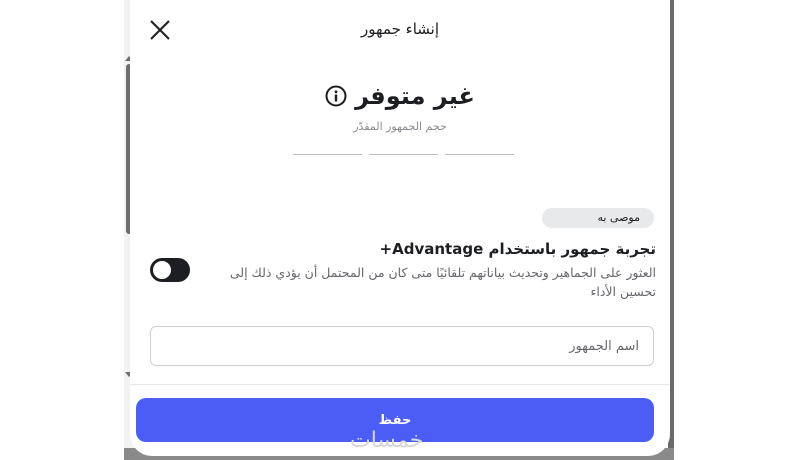 This screenshot has width=800, height=460. Describe the element at coordinates (400, 29) in the screenshot. I see `modal-title: إنشاء جمهور` at that location.